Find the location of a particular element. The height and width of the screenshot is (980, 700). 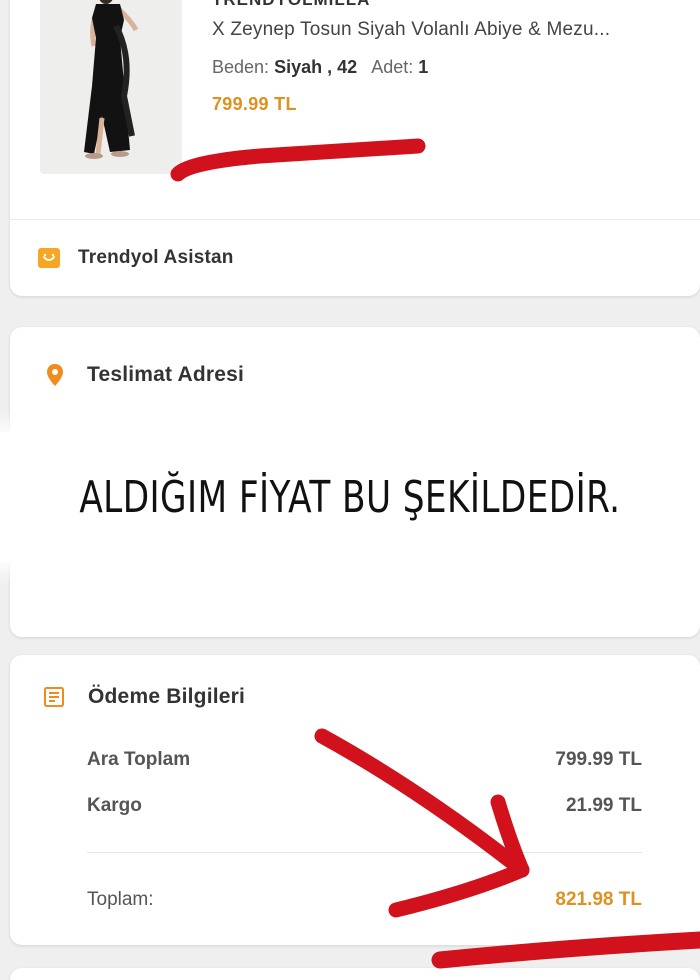

payment-header: Ödeme Bilgileri is located at coordinates (143, 697).